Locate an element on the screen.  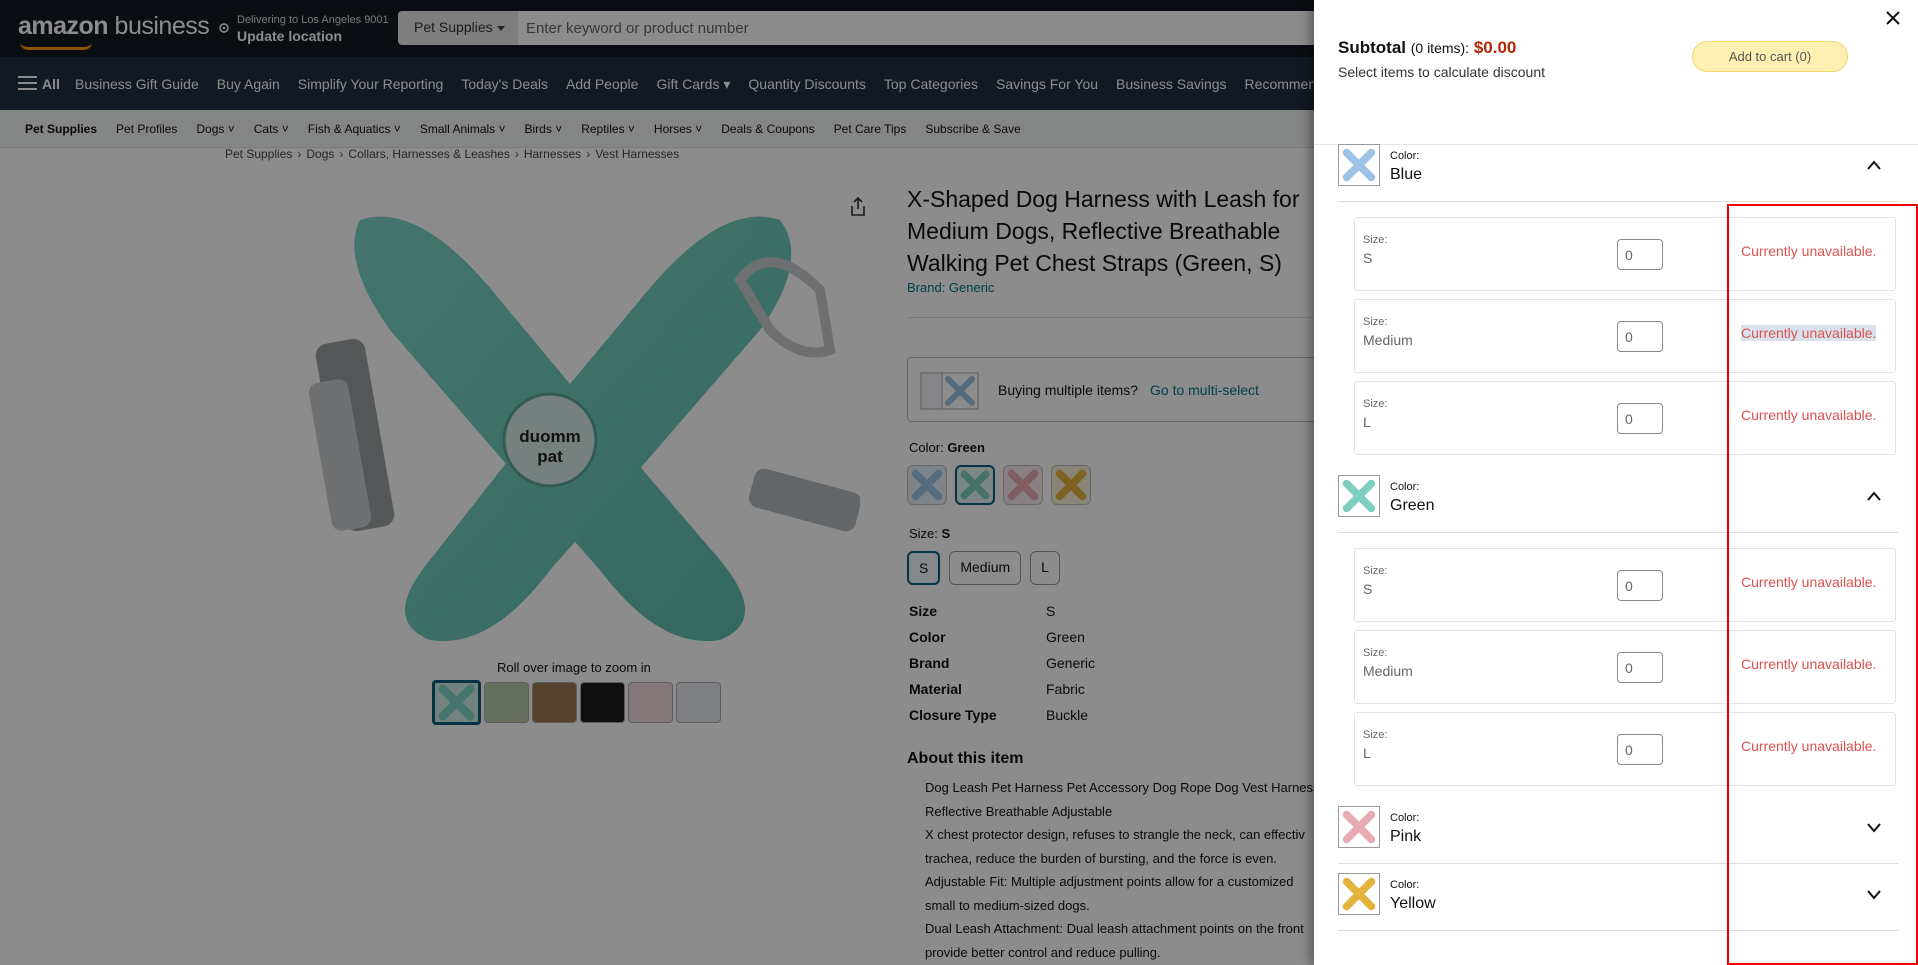
color-thumb-blue is located at coordinates (1359, 165).